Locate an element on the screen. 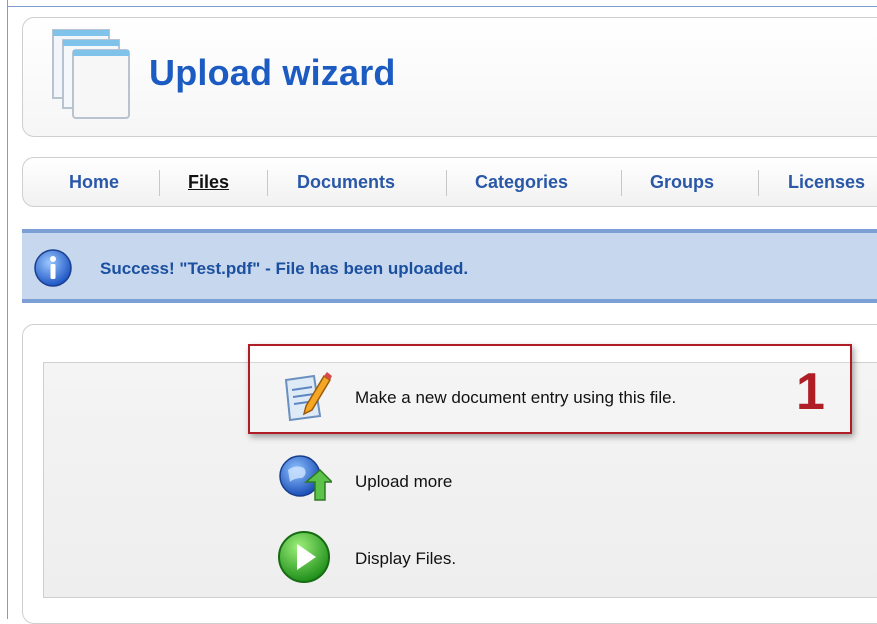 This screenshot has width=877, height=624. nav-item-groups: Groups is located at coordinates (682, 182).